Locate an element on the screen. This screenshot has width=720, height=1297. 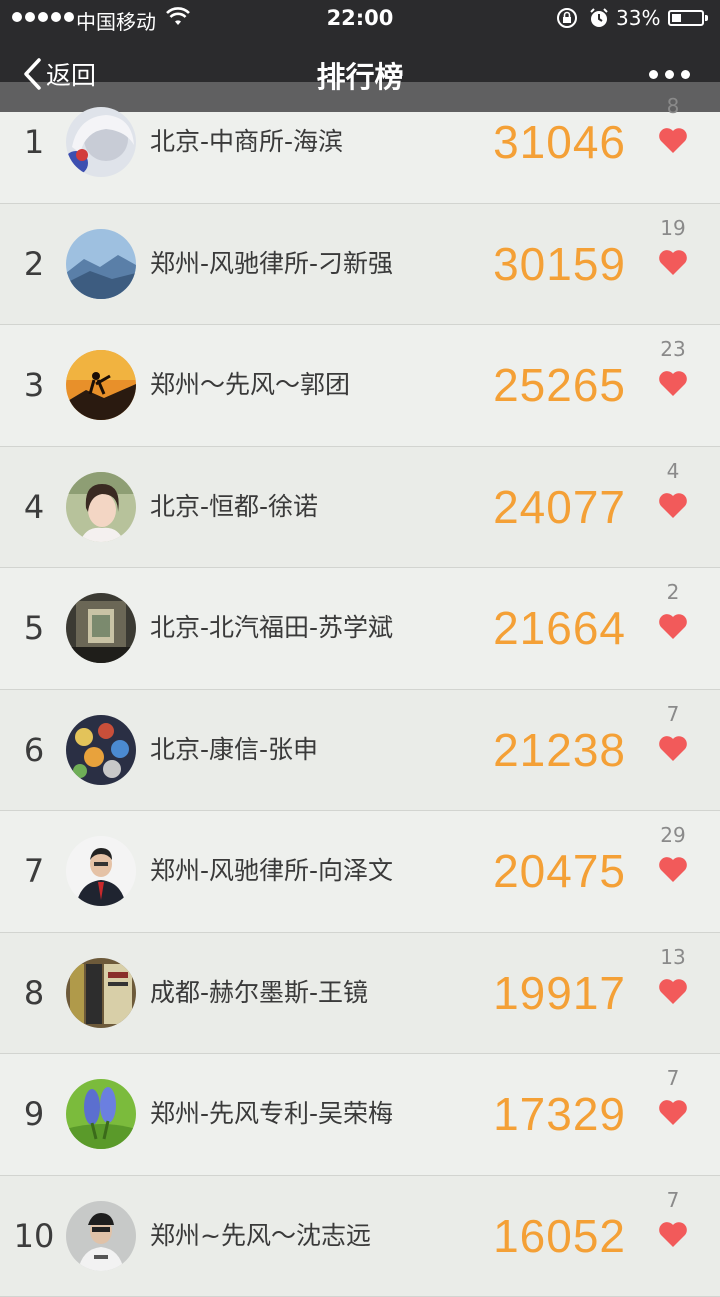
rank-number: 4 is located at coordinates (34, 507).